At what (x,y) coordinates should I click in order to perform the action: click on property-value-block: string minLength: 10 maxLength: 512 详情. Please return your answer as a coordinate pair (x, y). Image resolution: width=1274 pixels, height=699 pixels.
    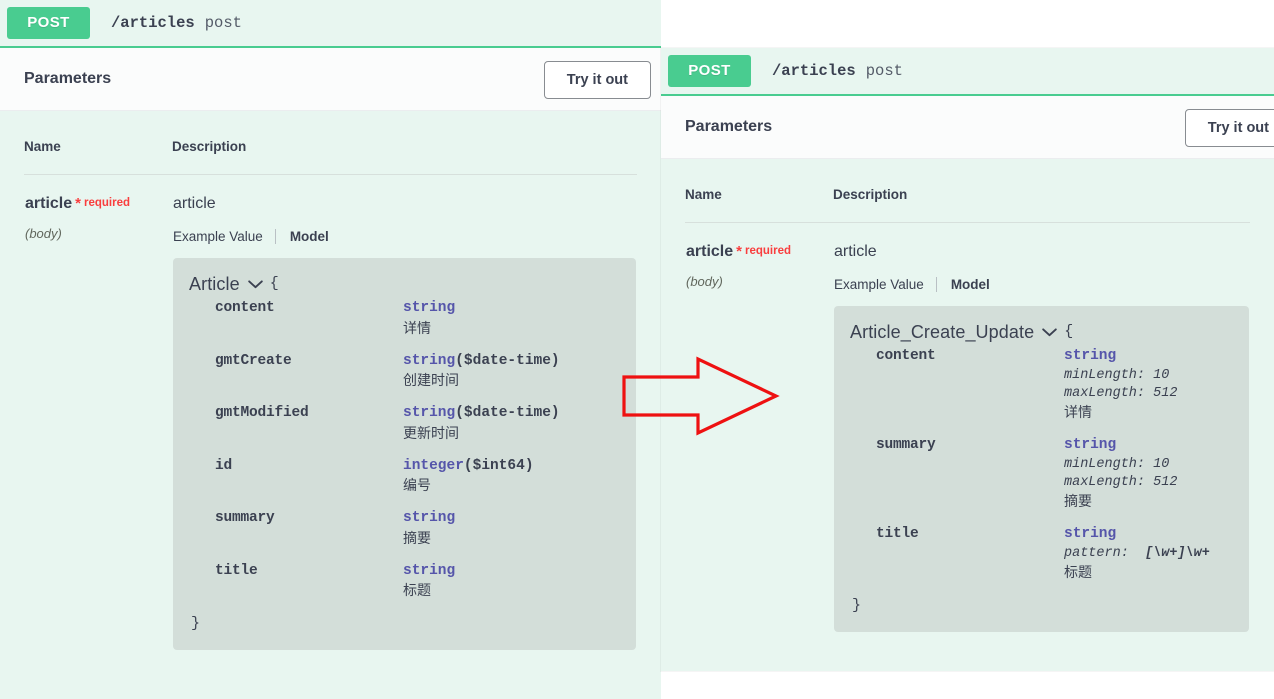
    Looking at the image, I should click on (1120, 384).